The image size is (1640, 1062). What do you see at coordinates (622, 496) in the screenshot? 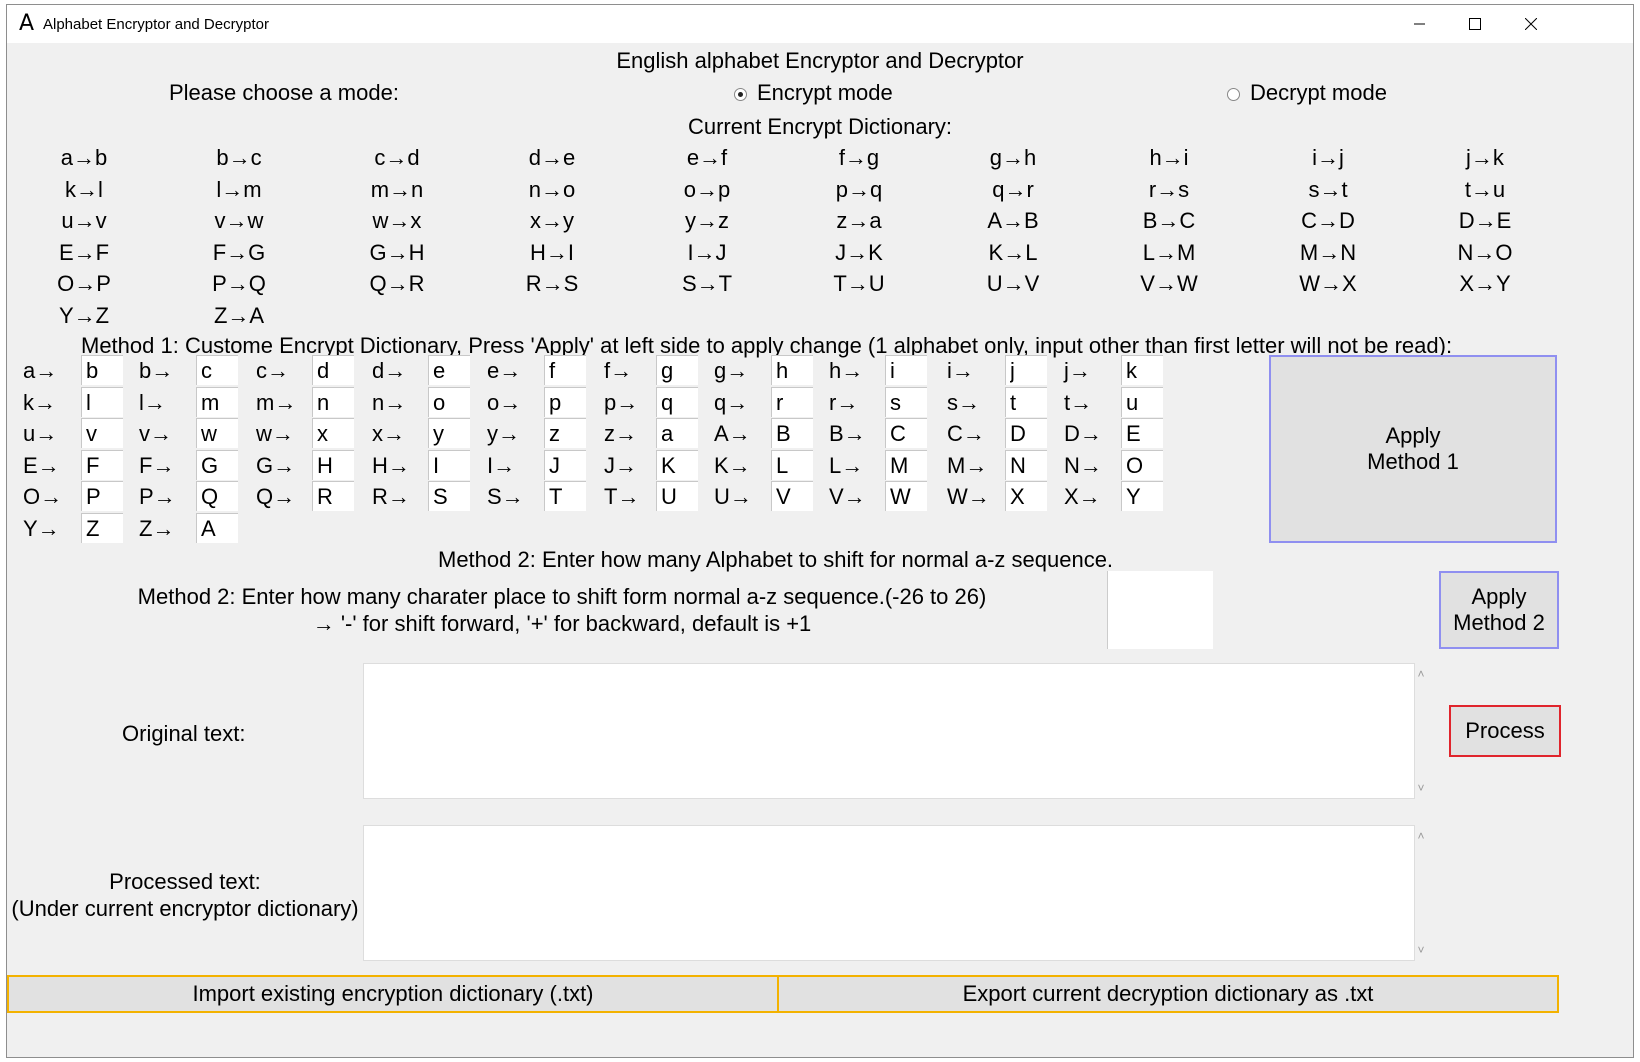
I see `method1-mapping-label: T→` at bounding box center [622, 496].